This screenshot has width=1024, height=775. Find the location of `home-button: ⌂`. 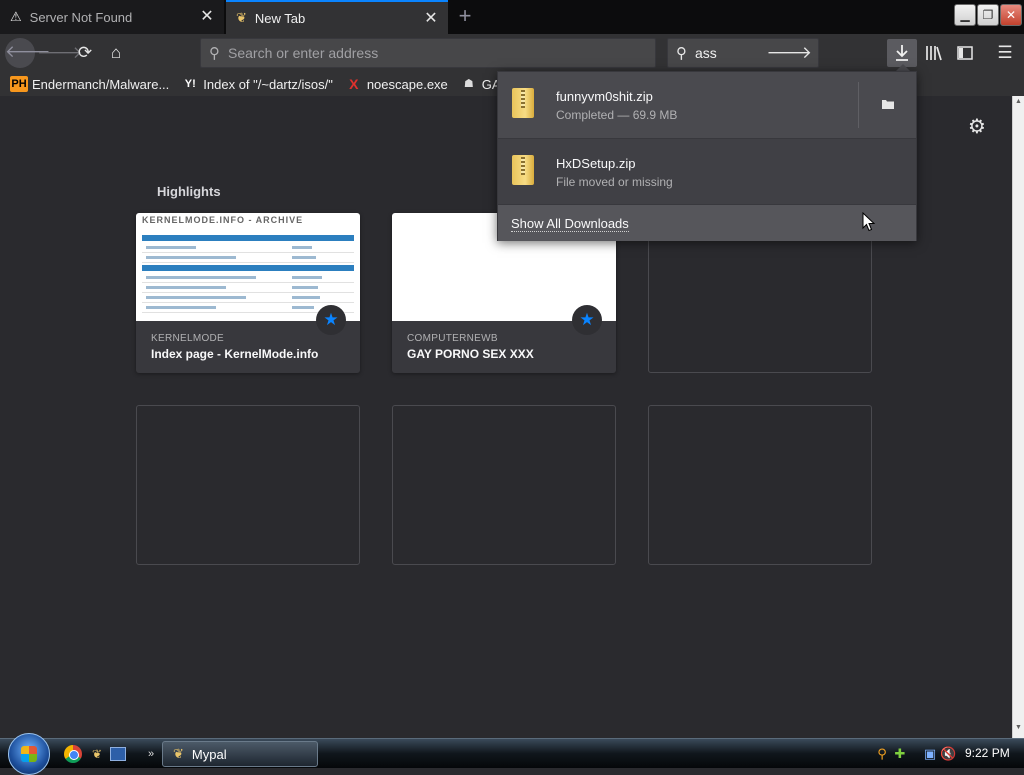

home-button: ⌂ is located at coordinates (116, 53).